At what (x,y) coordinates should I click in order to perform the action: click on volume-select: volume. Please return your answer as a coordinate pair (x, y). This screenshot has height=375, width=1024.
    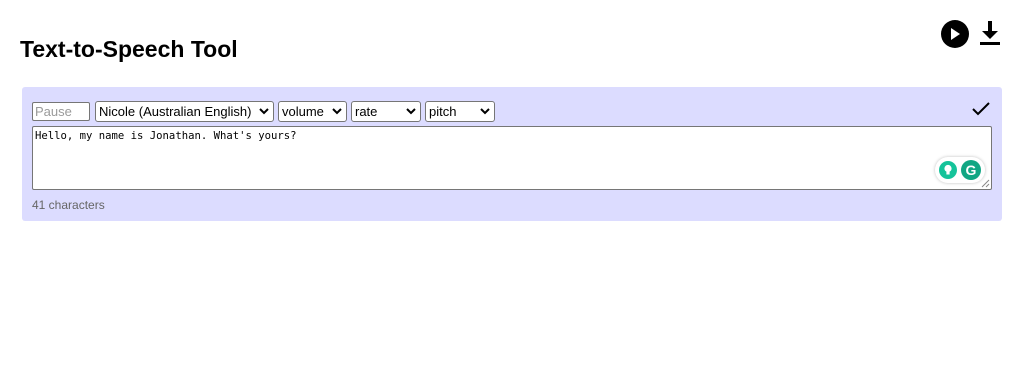
    Looking at the image, I should click on (312, 111).